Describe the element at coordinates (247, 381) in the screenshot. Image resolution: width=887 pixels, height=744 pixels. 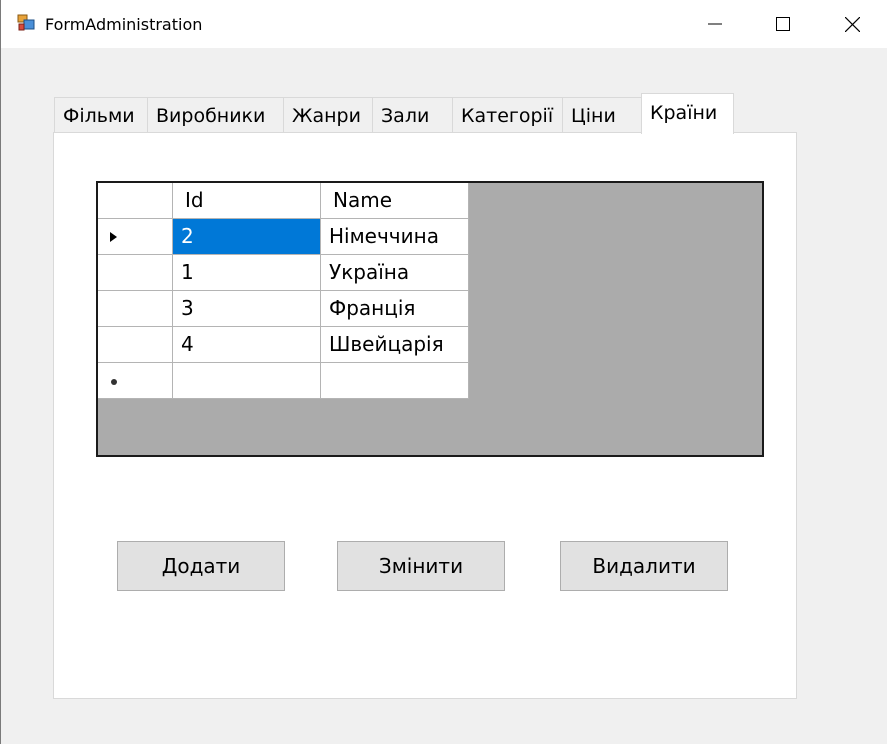
I see `new-row-cell-id` at that location.